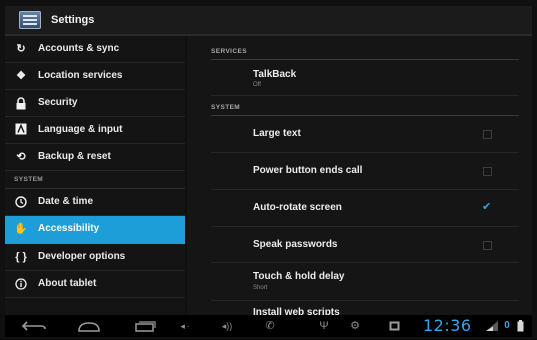 The image size is (537, 340). I want to click on hand-icon: ✋, so click(21, 229).